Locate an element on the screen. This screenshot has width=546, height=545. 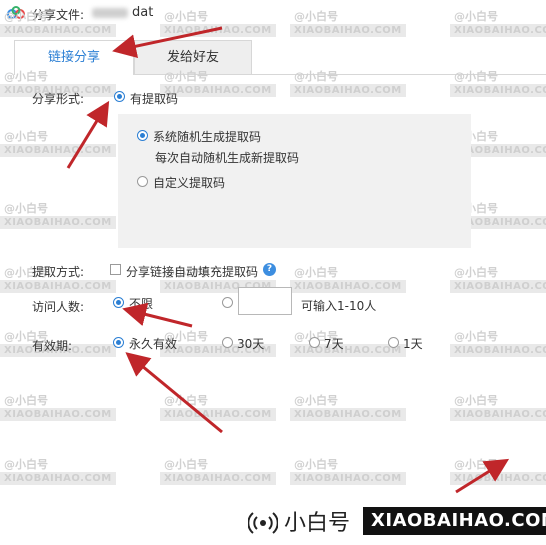
arrow-to-permanent is located at coordinates (174, 393).